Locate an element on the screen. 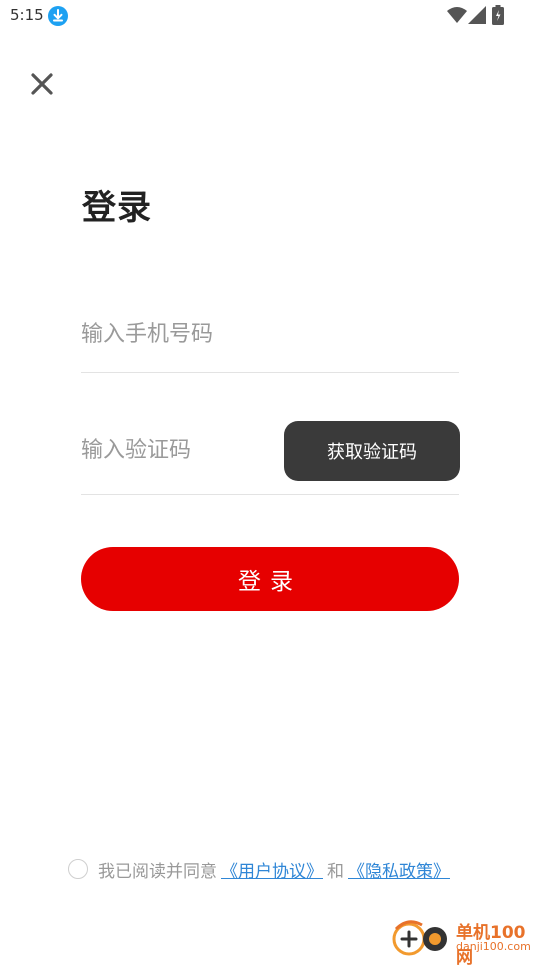  close-icon is located at coordinates (42, 84).